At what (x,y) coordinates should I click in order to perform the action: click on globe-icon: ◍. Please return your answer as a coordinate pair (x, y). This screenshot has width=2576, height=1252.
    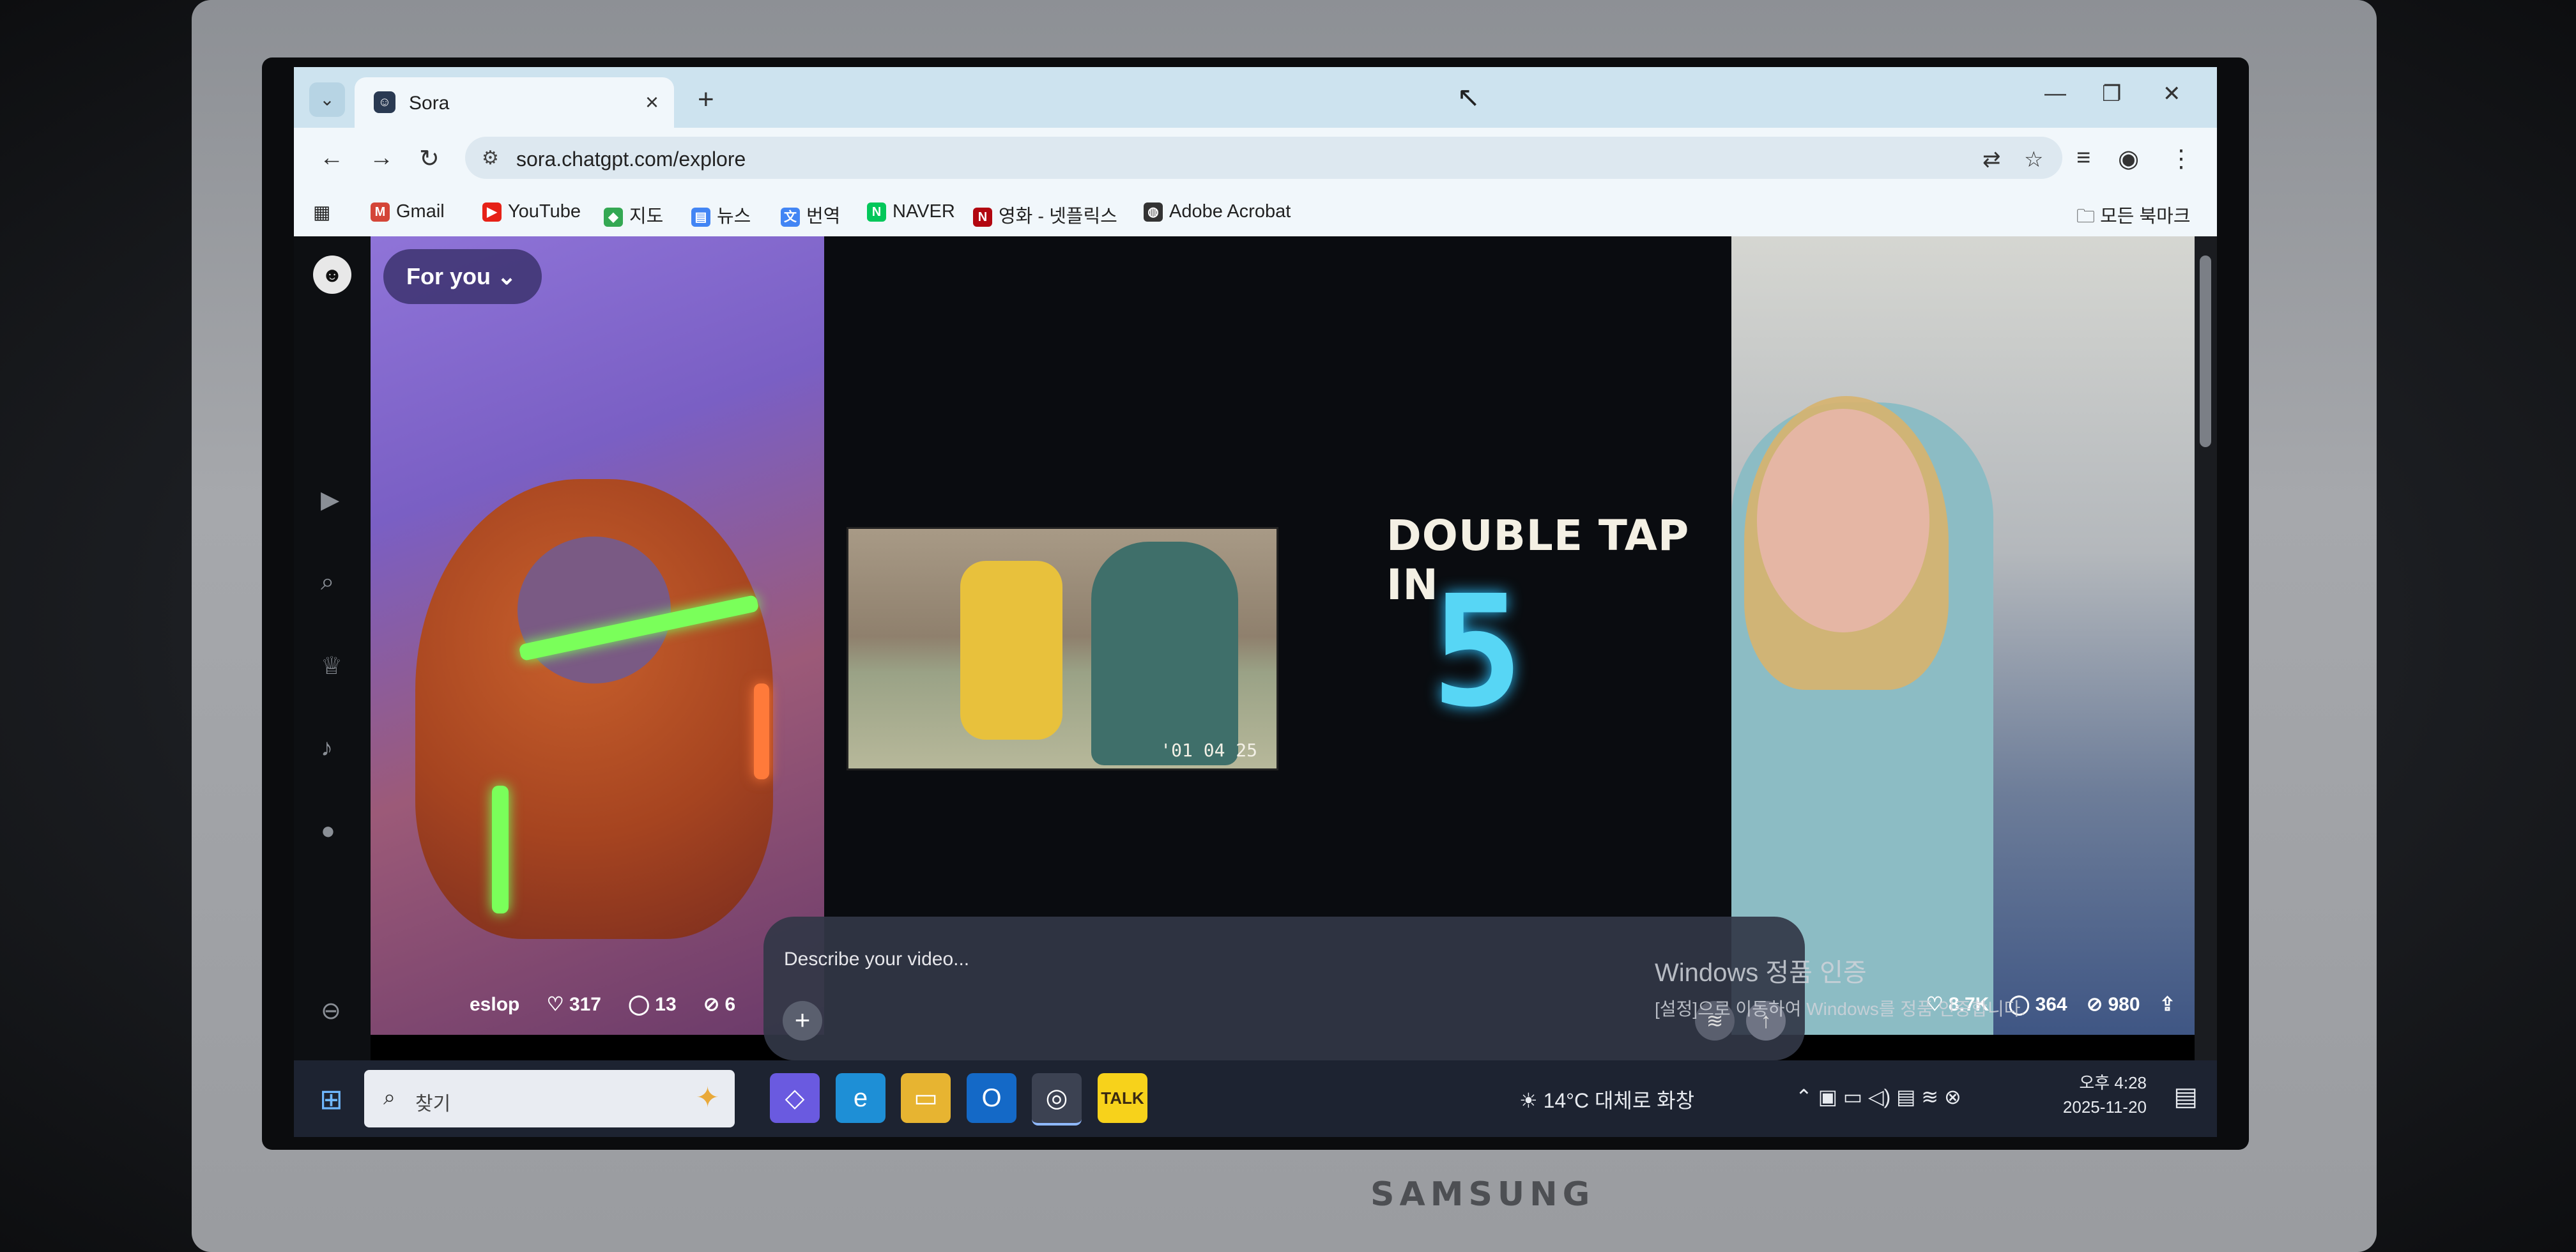
    Looking at the image, I should click on (1153, 212).